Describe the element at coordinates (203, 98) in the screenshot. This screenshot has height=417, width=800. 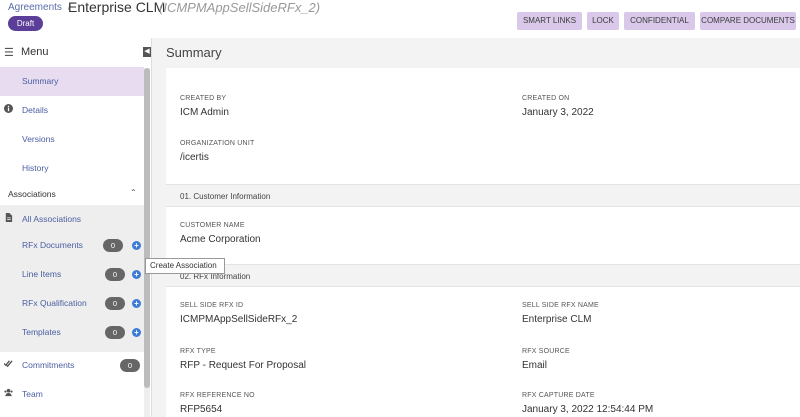
I see `created-by-label: CREATED BY` at that location.